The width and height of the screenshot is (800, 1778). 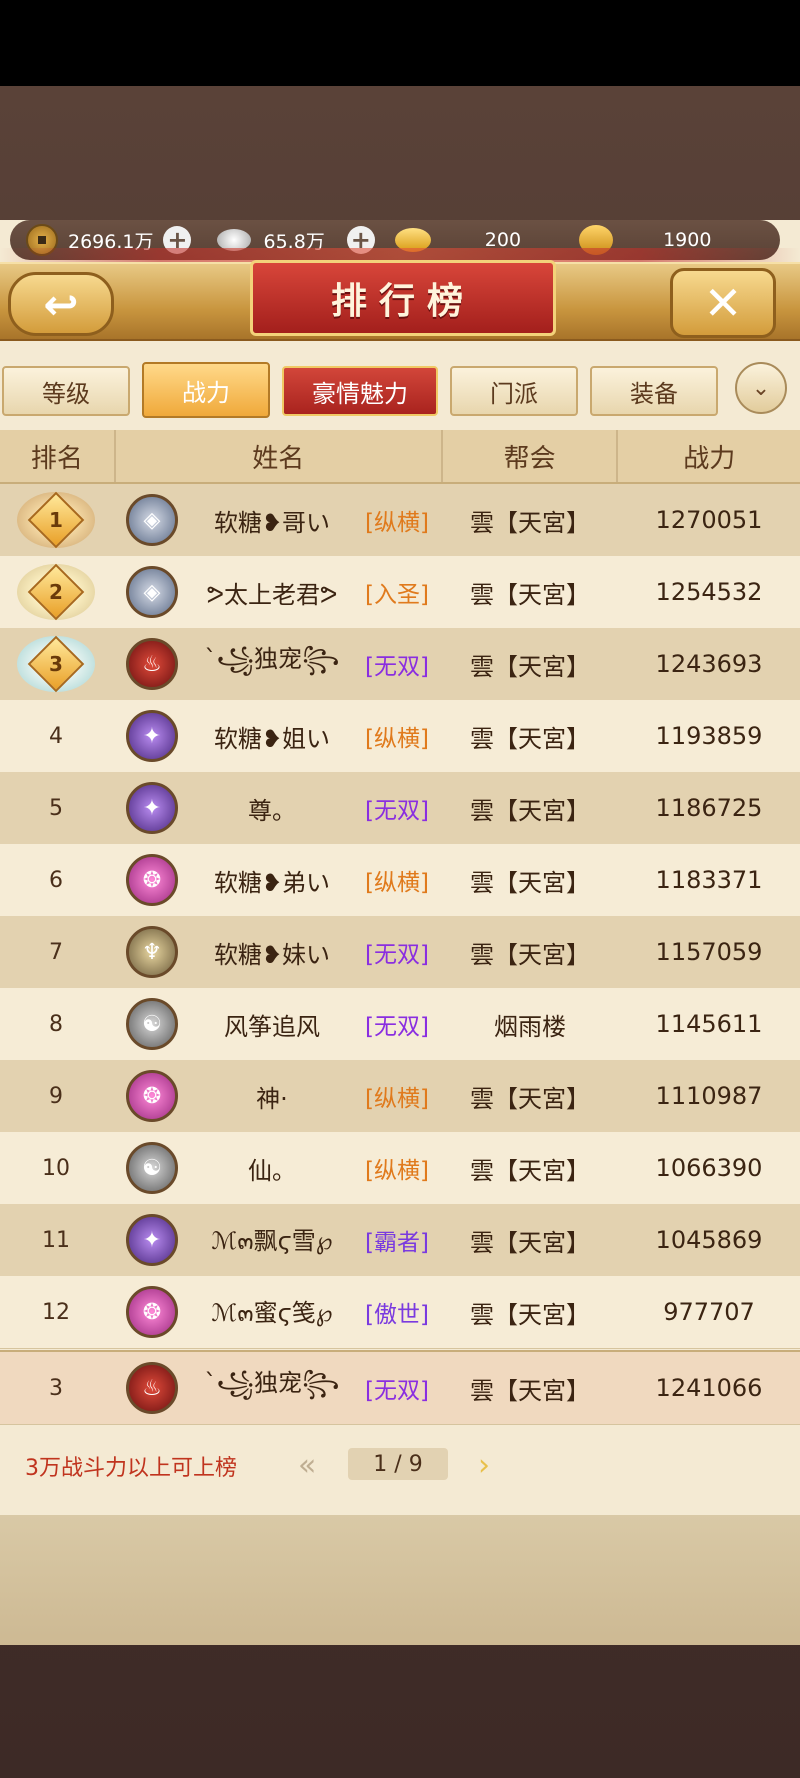 I want to click on table-row: 4 ✦ 软糖❥姐い [纵横] 雲【天宮】 1193859, so click(x=400, y=736).